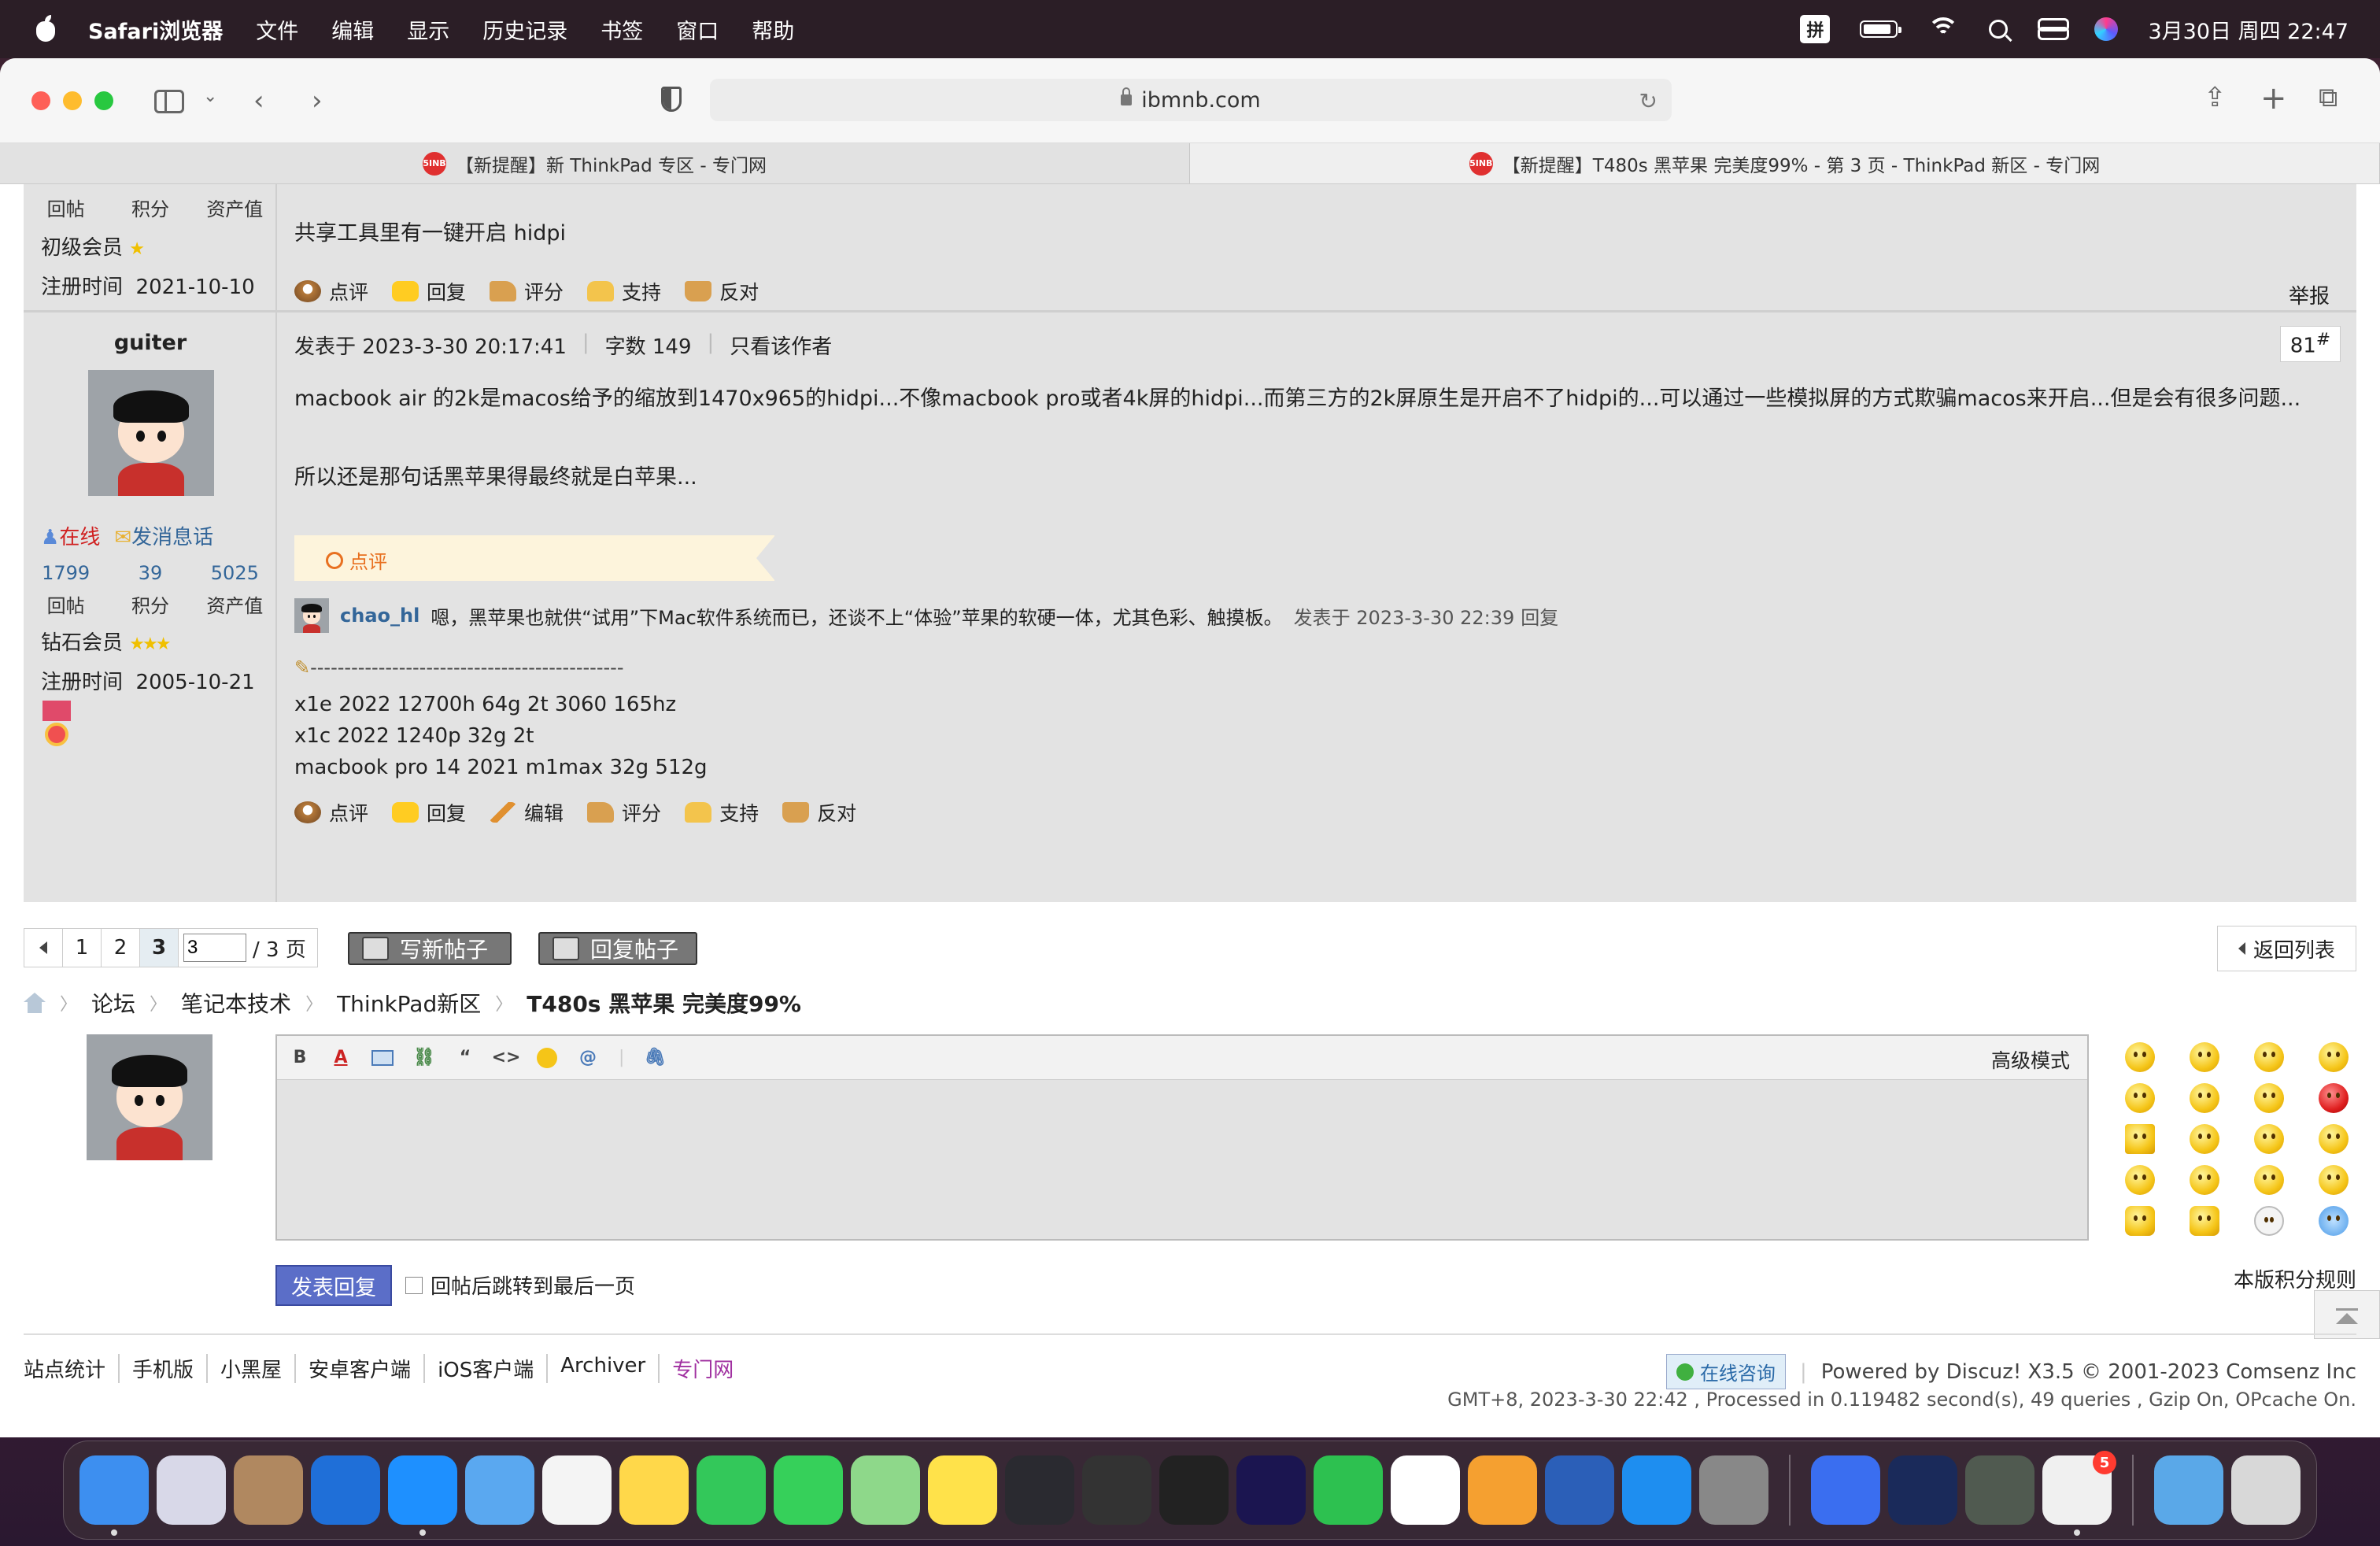 This screenshot has width=2380, height=1546. I want to click on angry-smiley-icon, so click(2334, 1098).